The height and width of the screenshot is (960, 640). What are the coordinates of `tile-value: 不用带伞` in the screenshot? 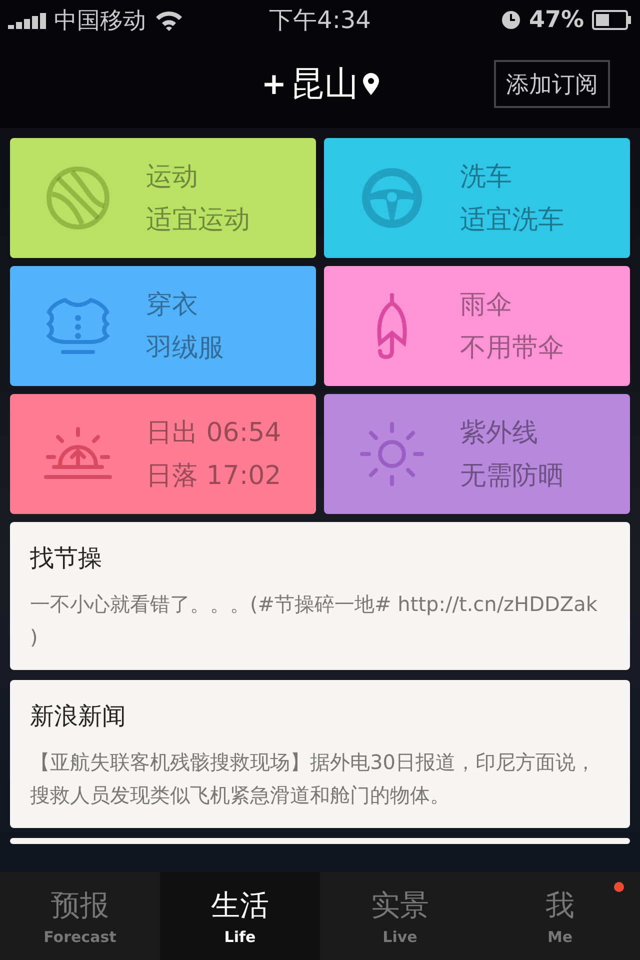 It's located at (512, 348).